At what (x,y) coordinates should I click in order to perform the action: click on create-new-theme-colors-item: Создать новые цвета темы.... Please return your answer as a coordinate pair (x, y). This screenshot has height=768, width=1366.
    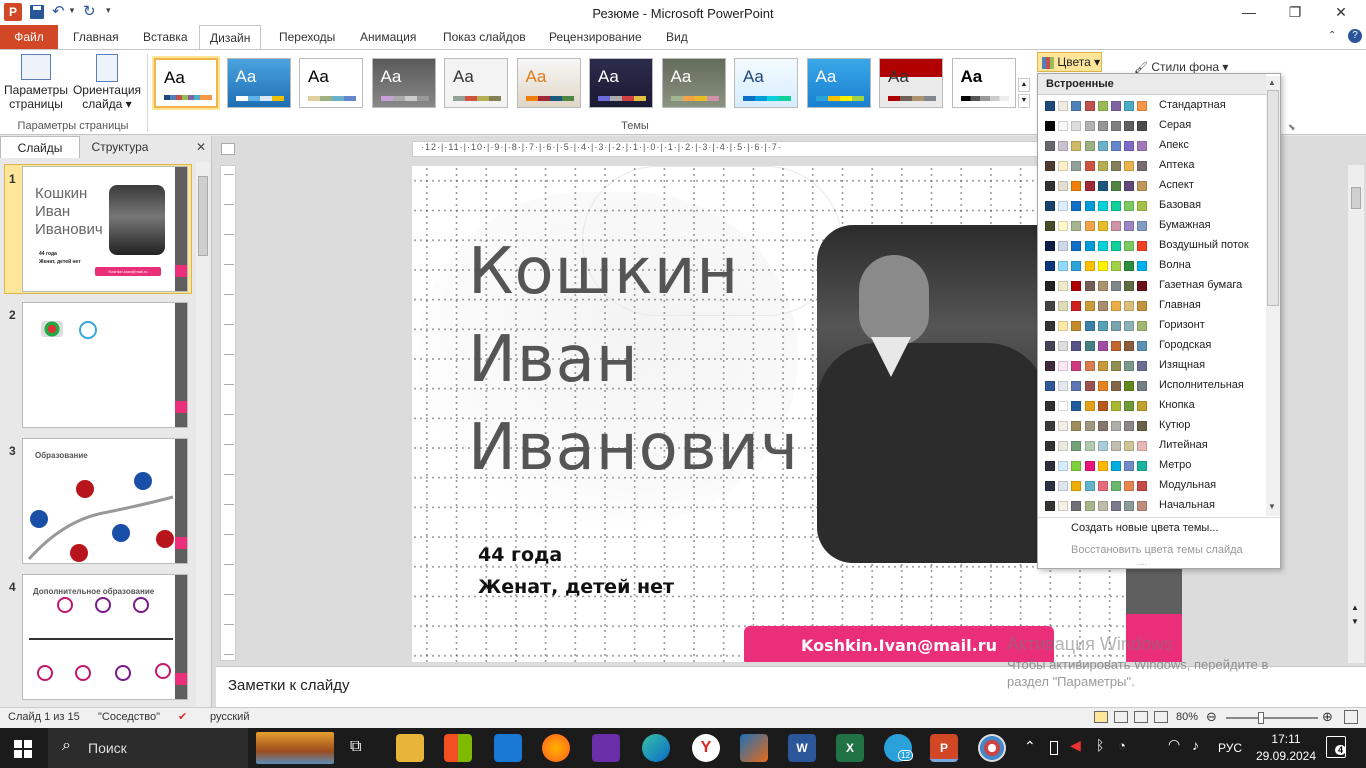
    Looking at the image, I should click on (1145, 528).